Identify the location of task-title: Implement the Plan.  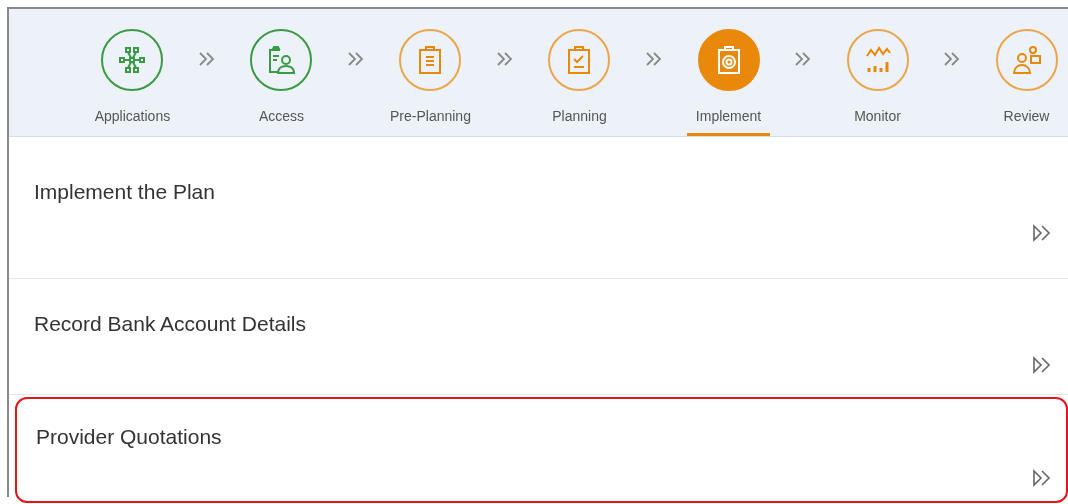
(125, 192).